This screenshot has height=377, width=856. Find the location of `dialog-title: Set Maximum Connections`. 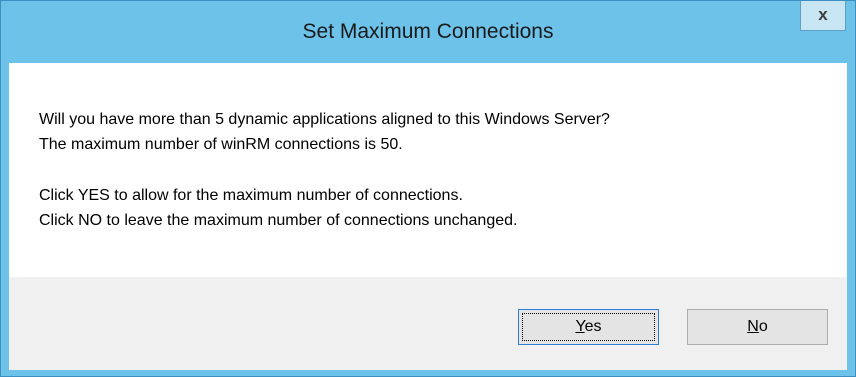

dialog-title: Set Maximum Connections is located at coordinates (428, 31).